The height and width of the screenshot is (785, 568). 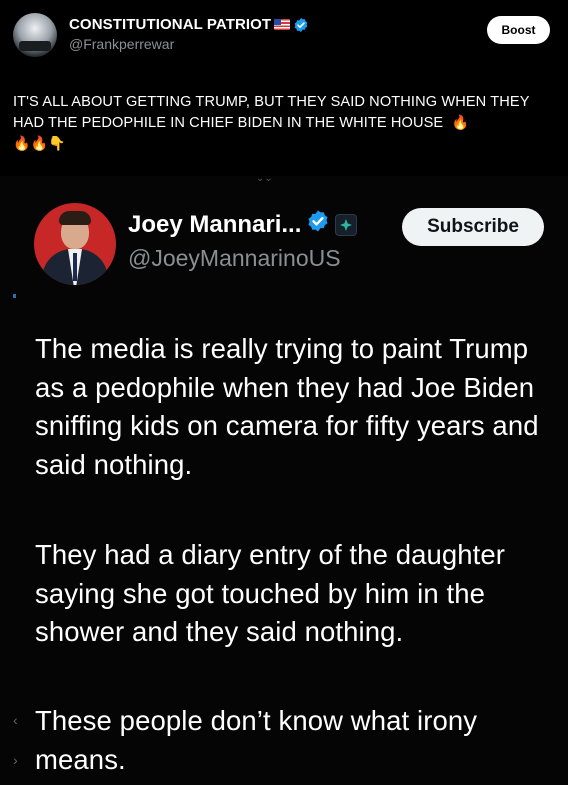 I want to click on edge-artifact: ›, so click(x=15, y=760).